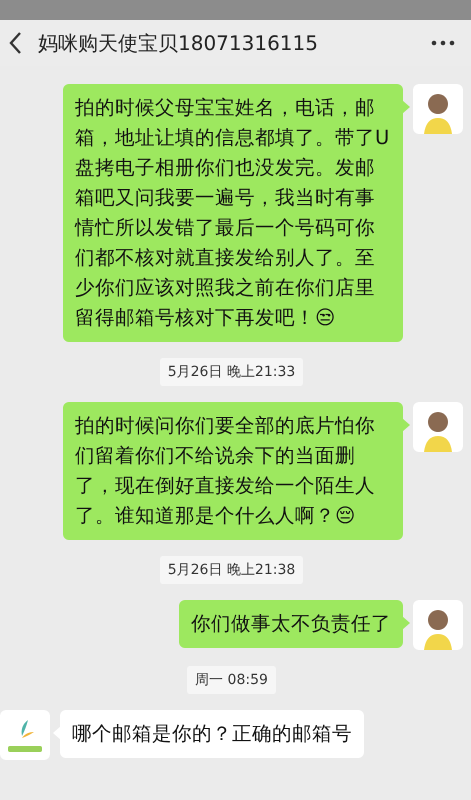  I want to click on timestamp: 5月26日 晚上21:33, so click(232, 372).